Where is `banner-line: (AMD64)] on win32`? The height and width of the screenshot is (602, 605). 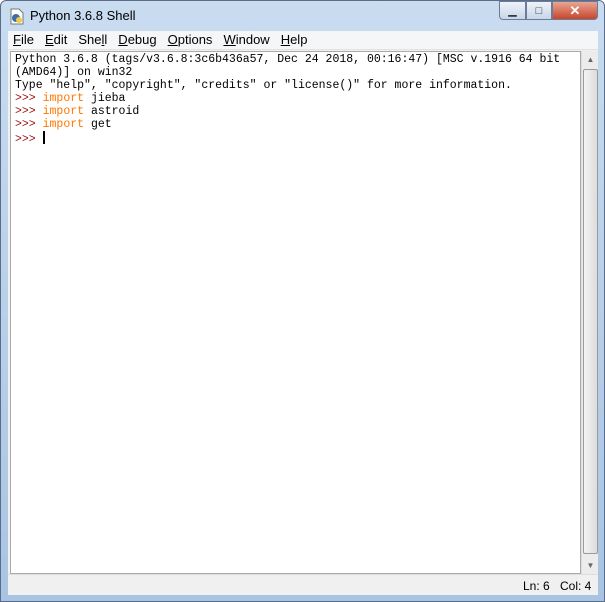 banner-line: (AMD64)] on win32 is located at coordinates (74, 72).